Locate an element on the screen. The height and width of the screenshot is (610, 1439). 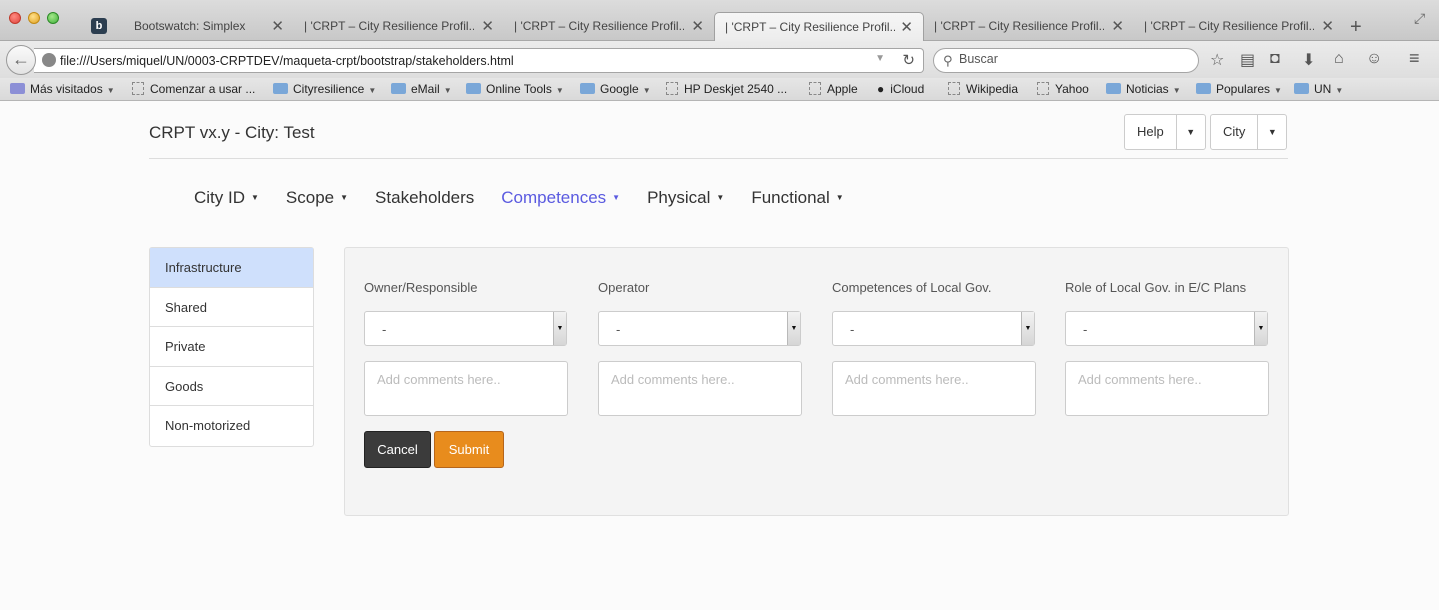
bookmark-label: Online Tools is located at coordinates (519, 89).